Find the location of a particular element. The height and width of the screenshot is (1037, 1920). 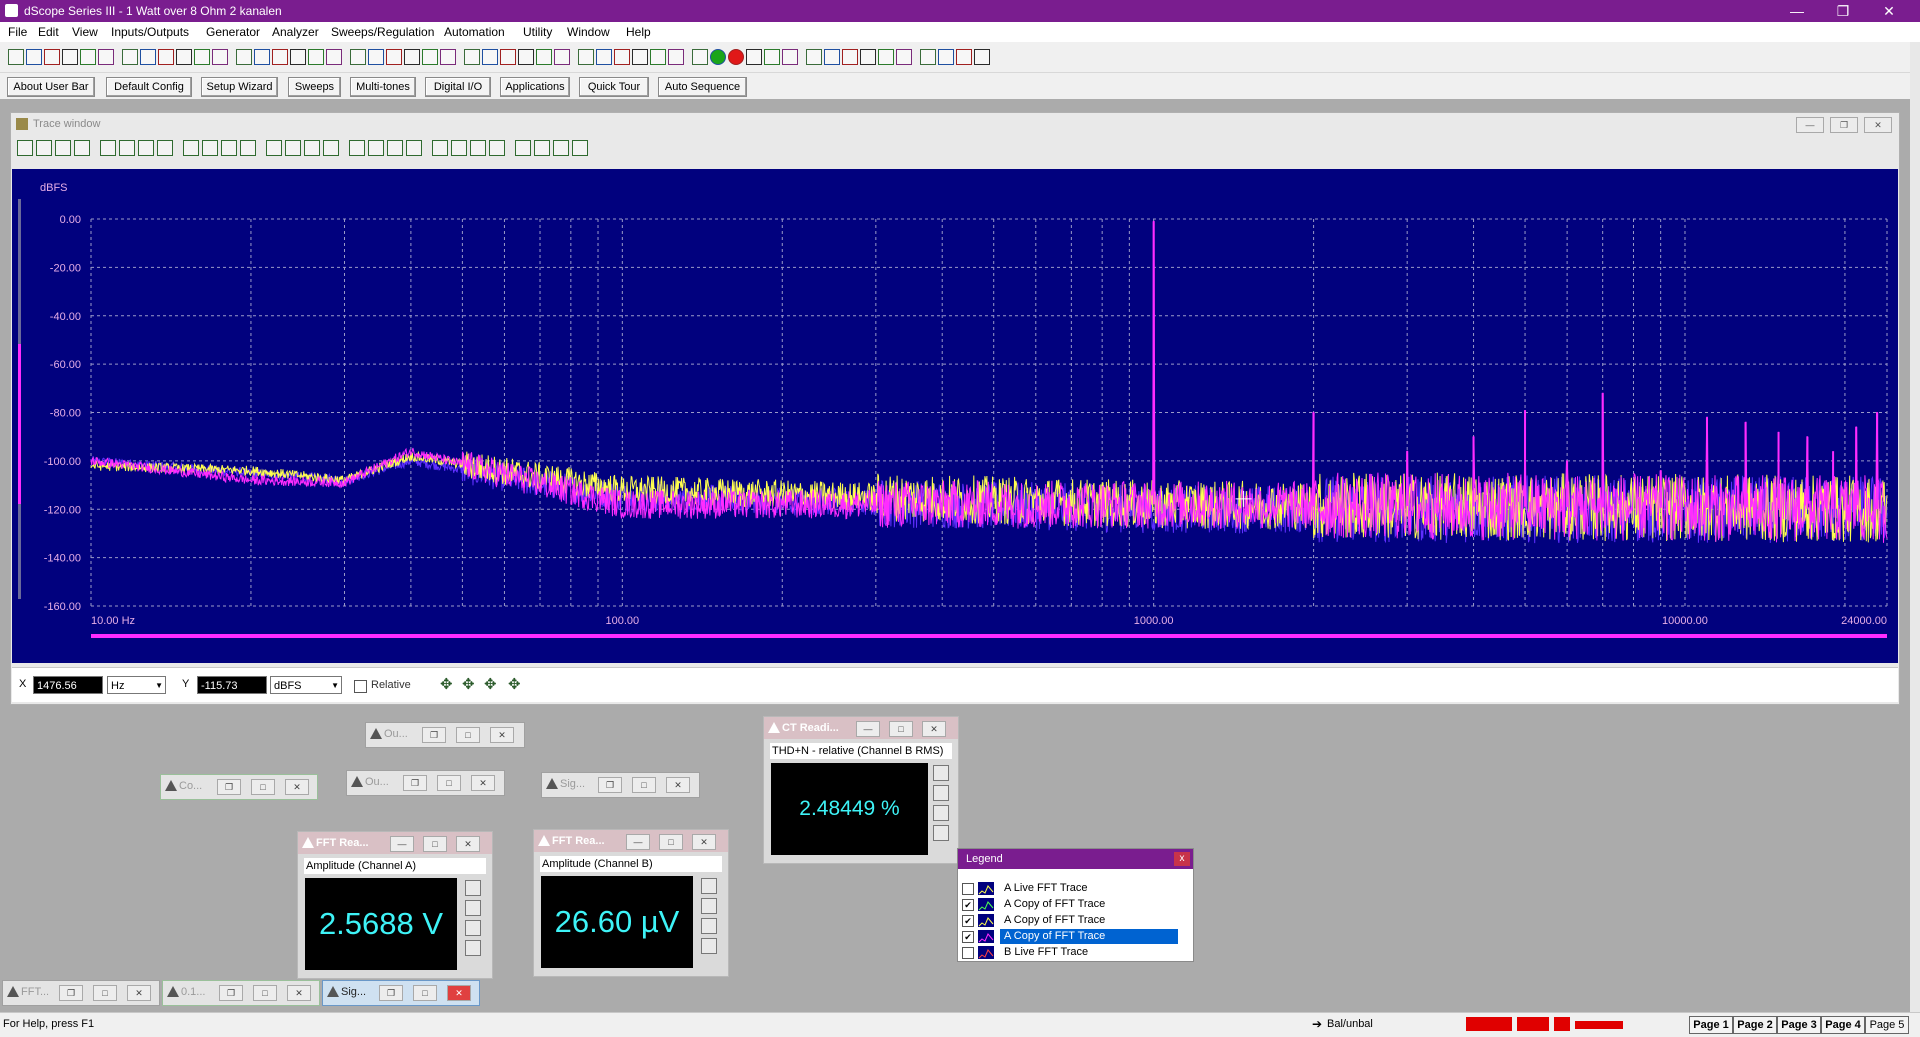

menu-window: Window is located at coordinates (588, 32).